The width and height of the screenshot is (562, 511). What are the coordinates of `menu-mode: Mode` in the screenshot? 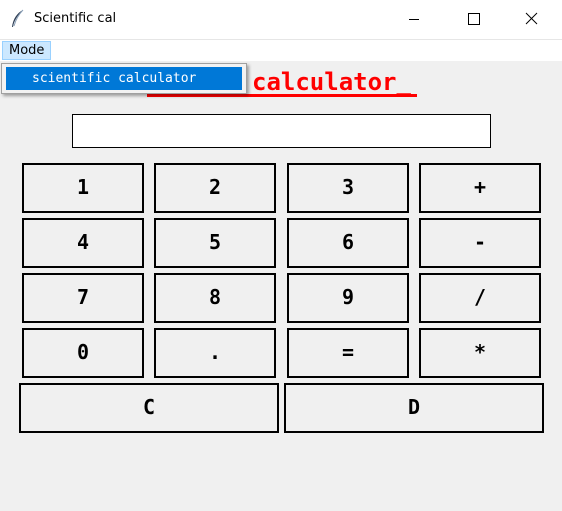 It's located at (27, 50).